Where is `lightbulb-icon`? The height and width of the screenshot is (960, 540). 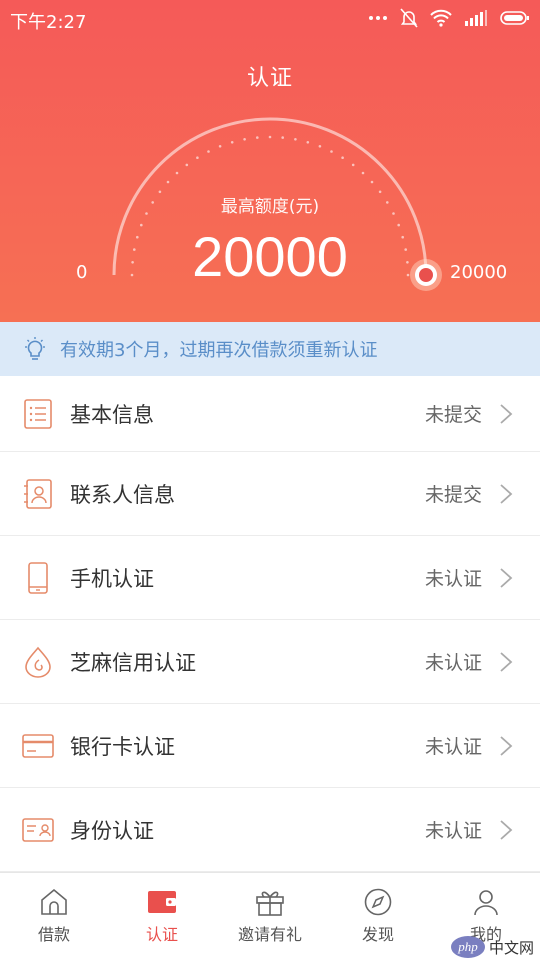 lightbulb-icon is located at coordinates (35, 348).